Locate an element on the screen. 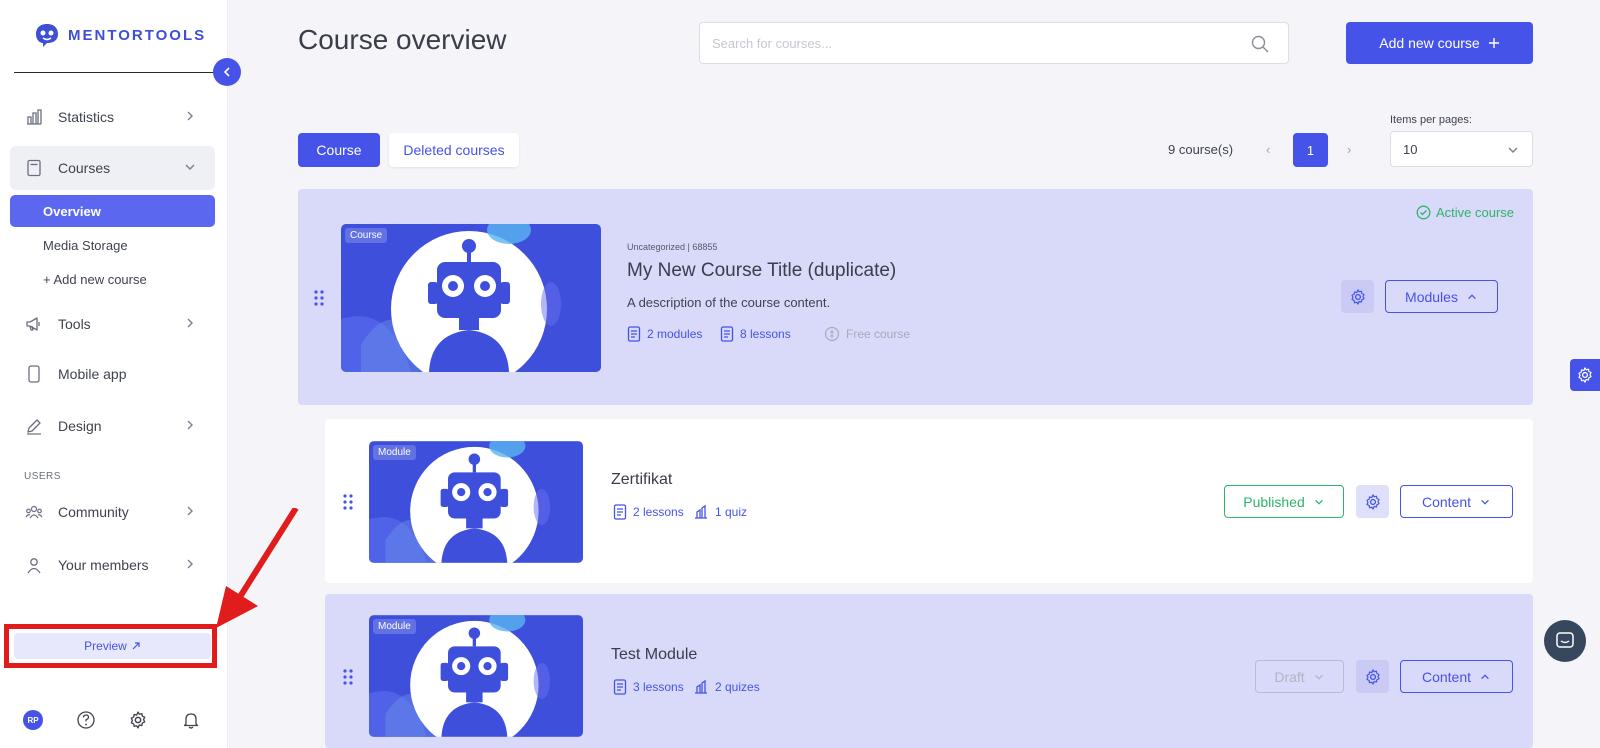 This screenshot has height=748, width=1600. module-quizzes-label: 2 quizes is located at coordinates (737, 687).